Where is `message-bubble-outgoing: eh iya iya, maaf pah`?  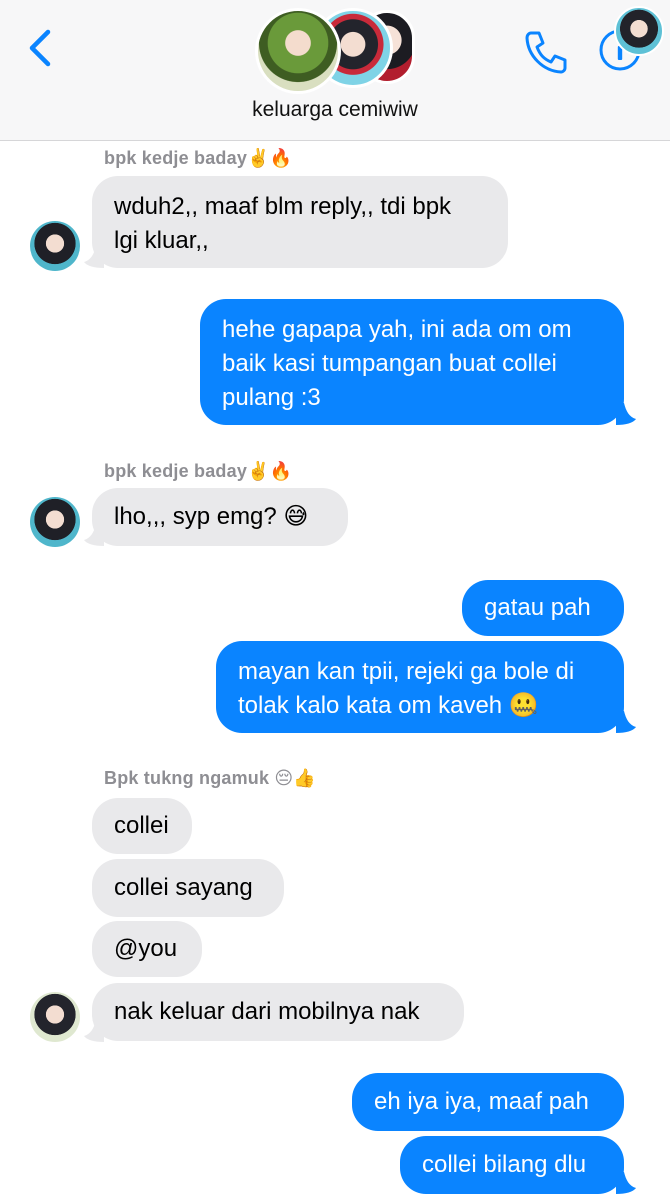
message-bubble-outgoing: eh iya iya, maaf pah is located at coordinates (488, 1102).